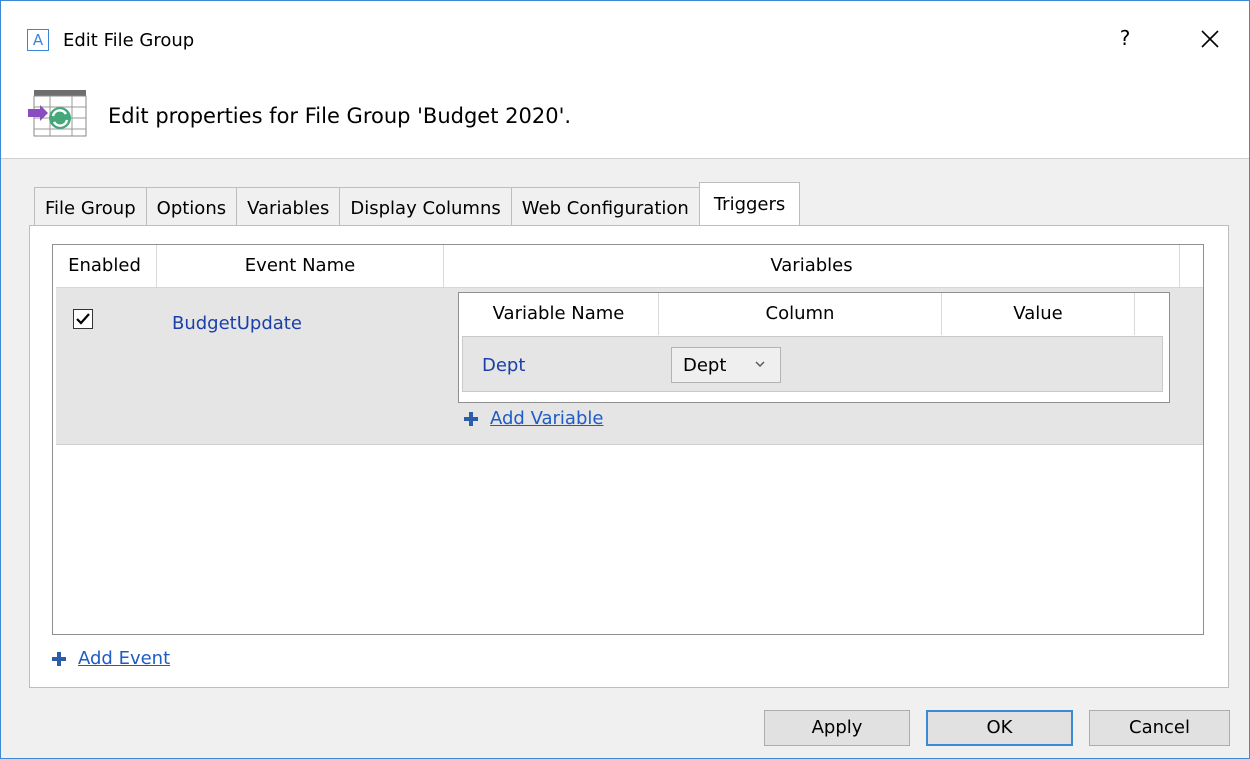 The image size is (1250, 759). Describe the element at coordinates (749, 206) in the screenshot. I see `tab-triggers: Triggers` at that location.